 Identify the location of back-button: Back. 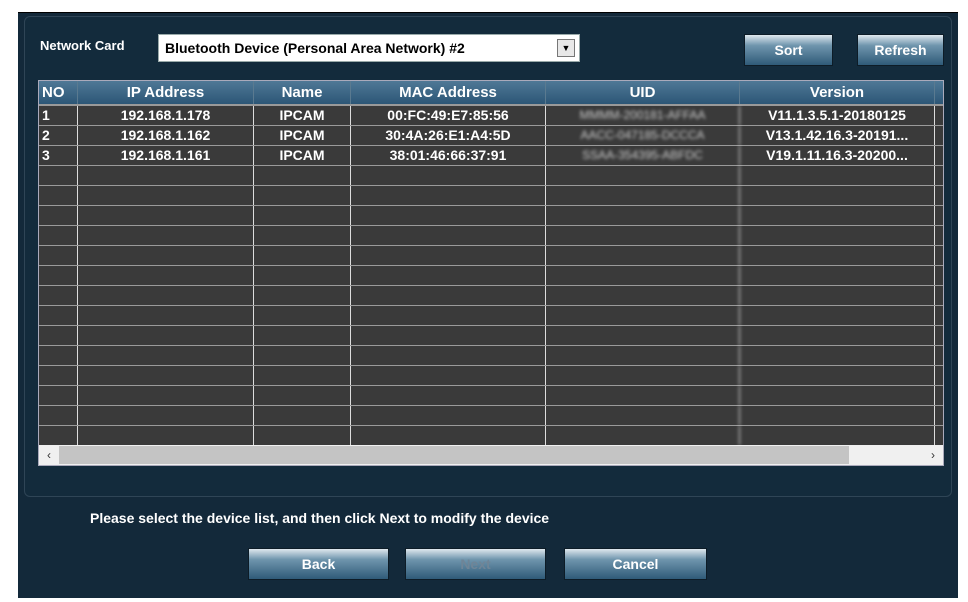
(318, 564).